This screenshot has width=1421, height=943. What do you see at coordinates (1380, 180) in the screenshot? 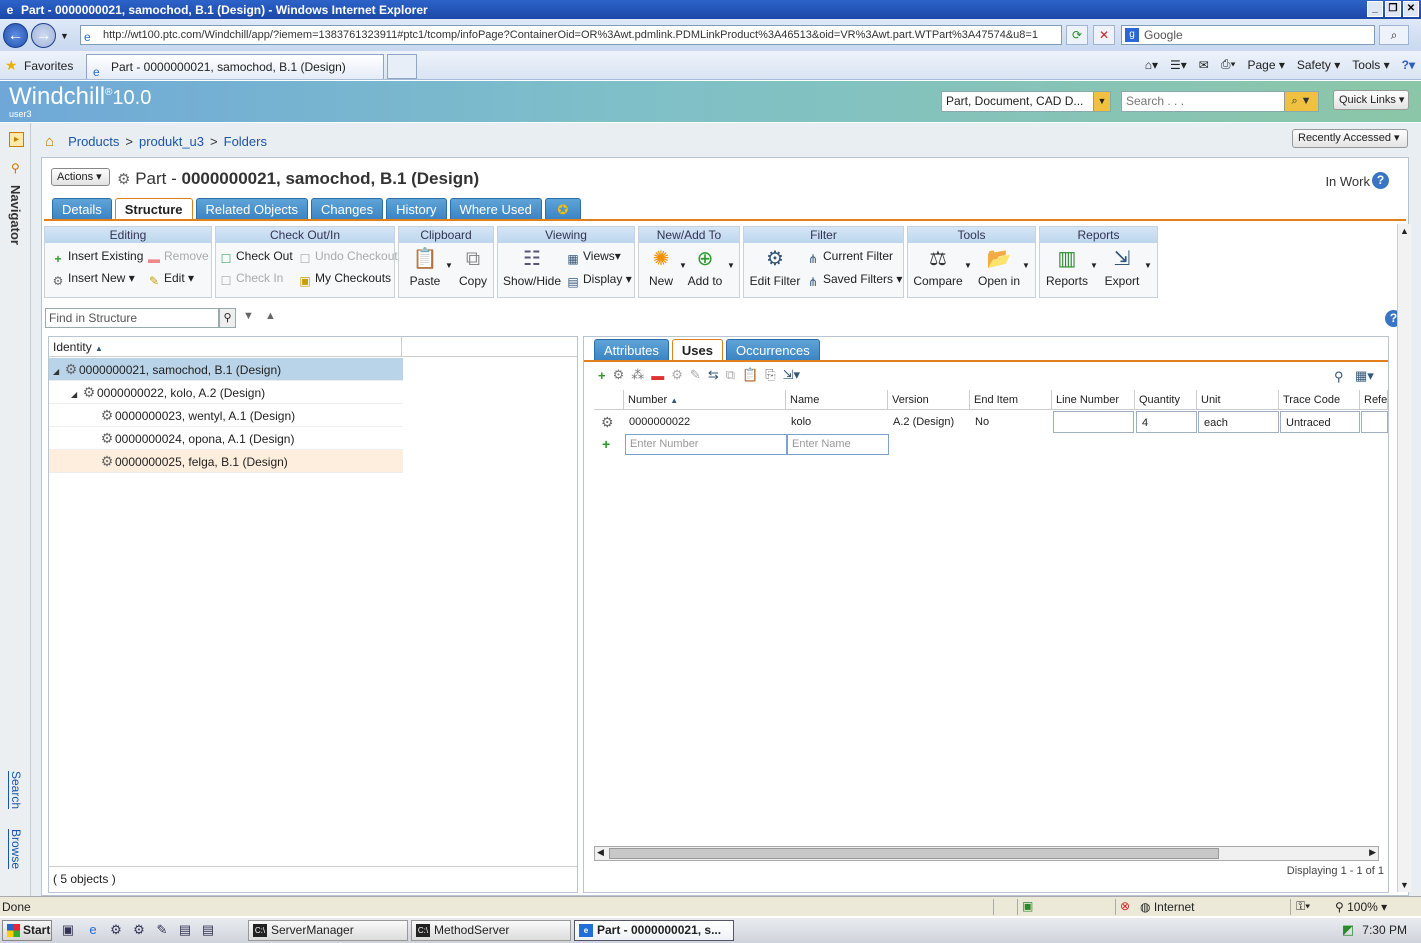
I see `help-icon: ?` at bounding box center [1380, 180].